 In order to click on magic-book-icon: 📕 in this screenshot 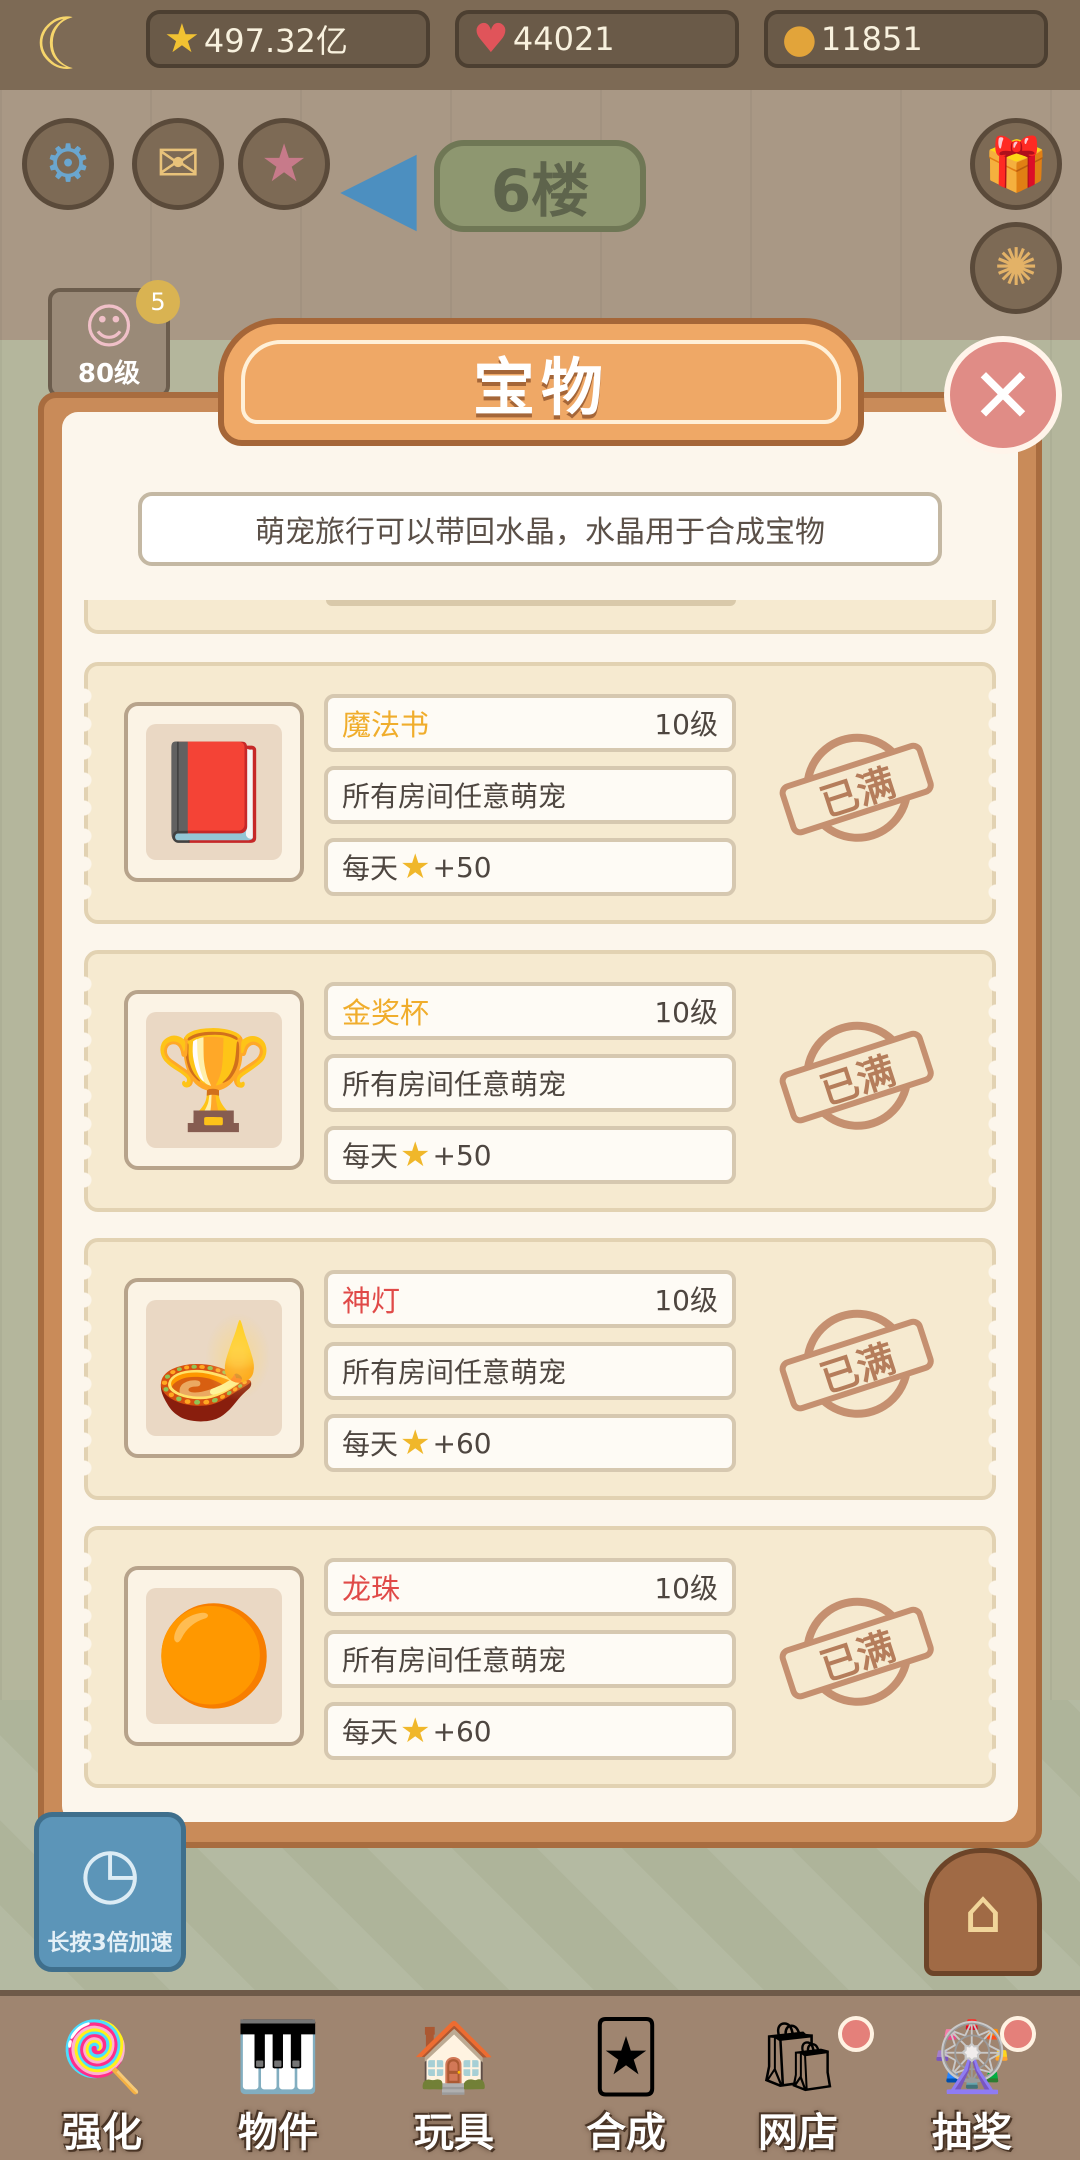, I will do `click(214, 792)`.